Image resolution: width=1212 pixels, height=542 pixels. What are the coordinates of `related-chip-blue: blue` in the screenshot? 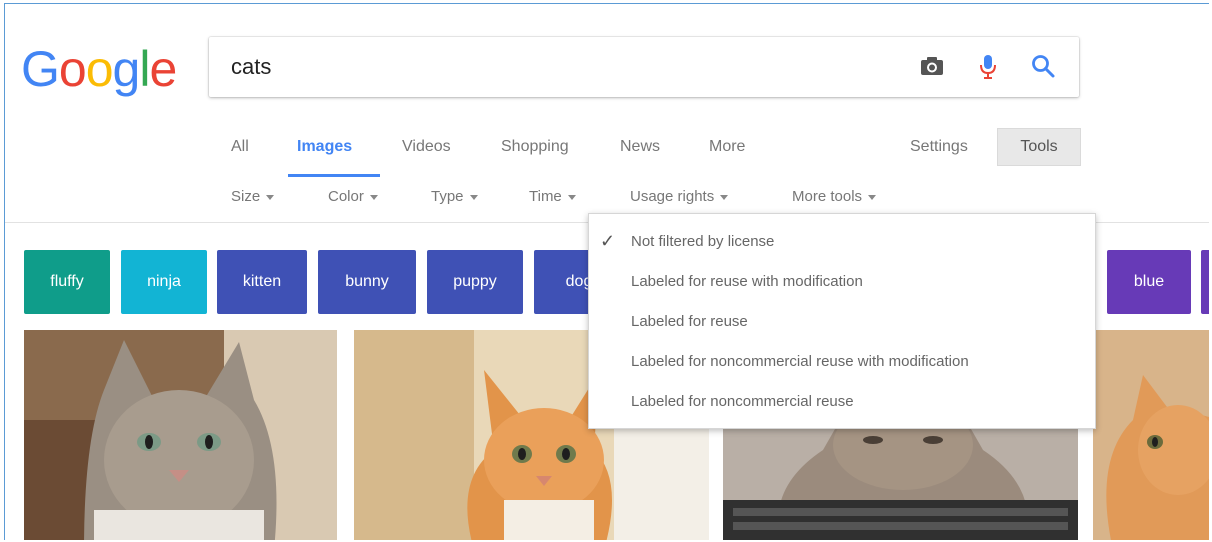 It's located at (1149, 282).